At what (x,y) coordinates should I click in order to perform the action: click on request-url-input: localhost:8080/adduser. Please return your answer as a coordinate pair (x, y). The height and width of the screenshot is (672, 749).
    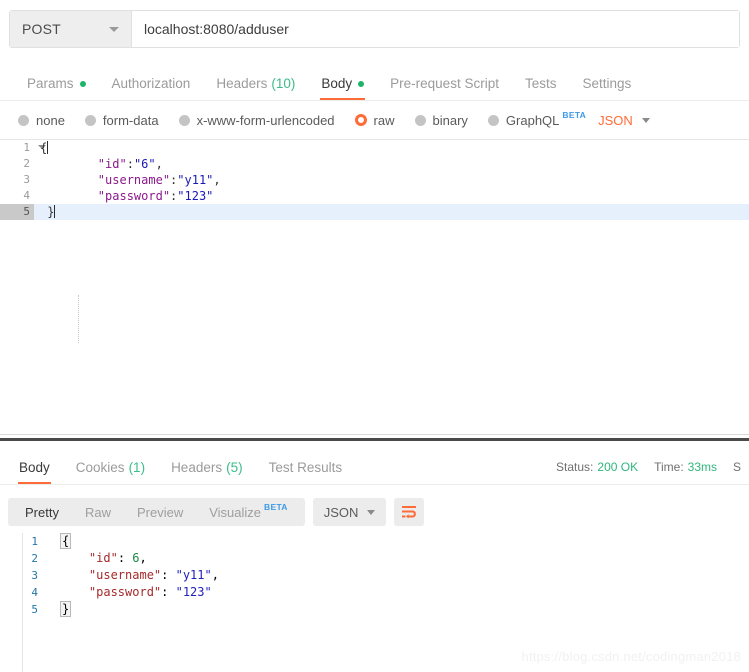
    Looking at the image, I should click on (435, 29).